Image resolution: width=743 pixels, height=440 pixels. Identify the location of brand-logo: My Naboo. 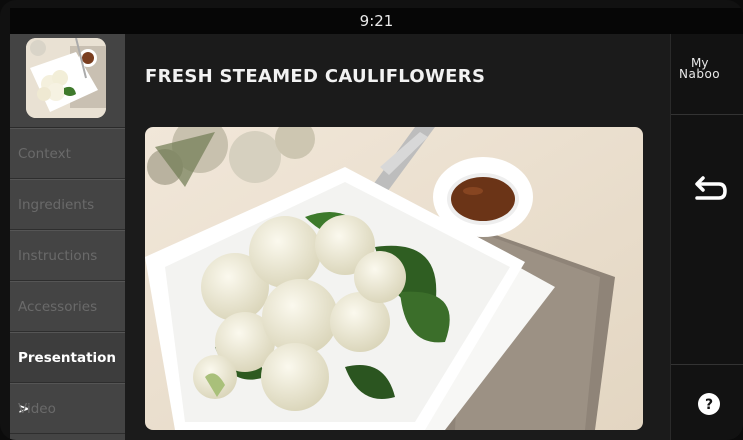
(707, 74).